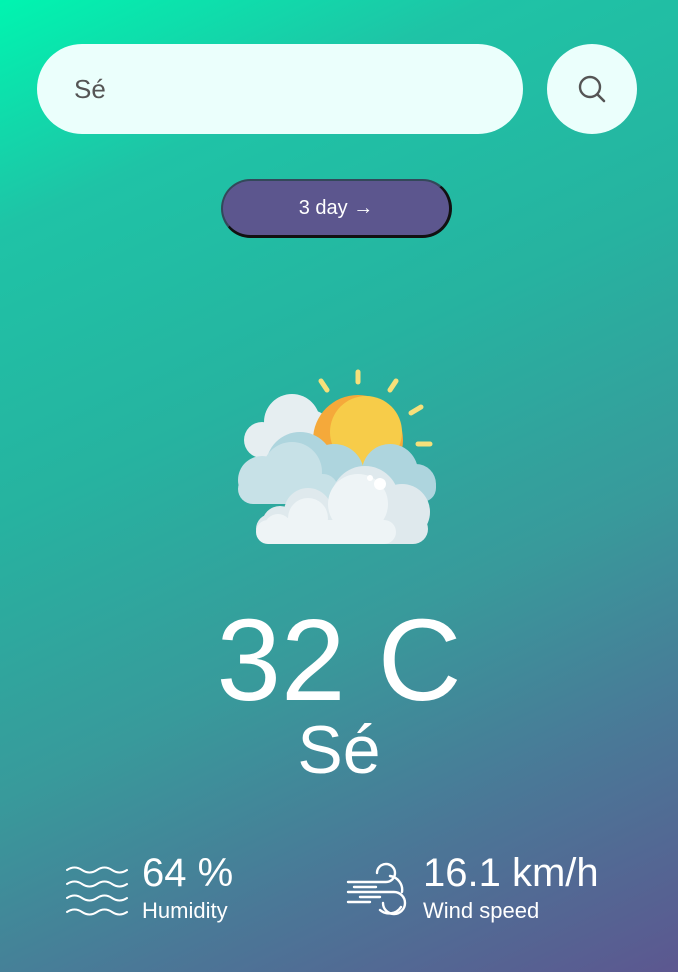 This screenshot has width=678, height=972. What do you see at coordinates (511, 873) in the screenshot?
I see `wind-speed-value: 16.1 km/h` at bounding box center [511, 873].